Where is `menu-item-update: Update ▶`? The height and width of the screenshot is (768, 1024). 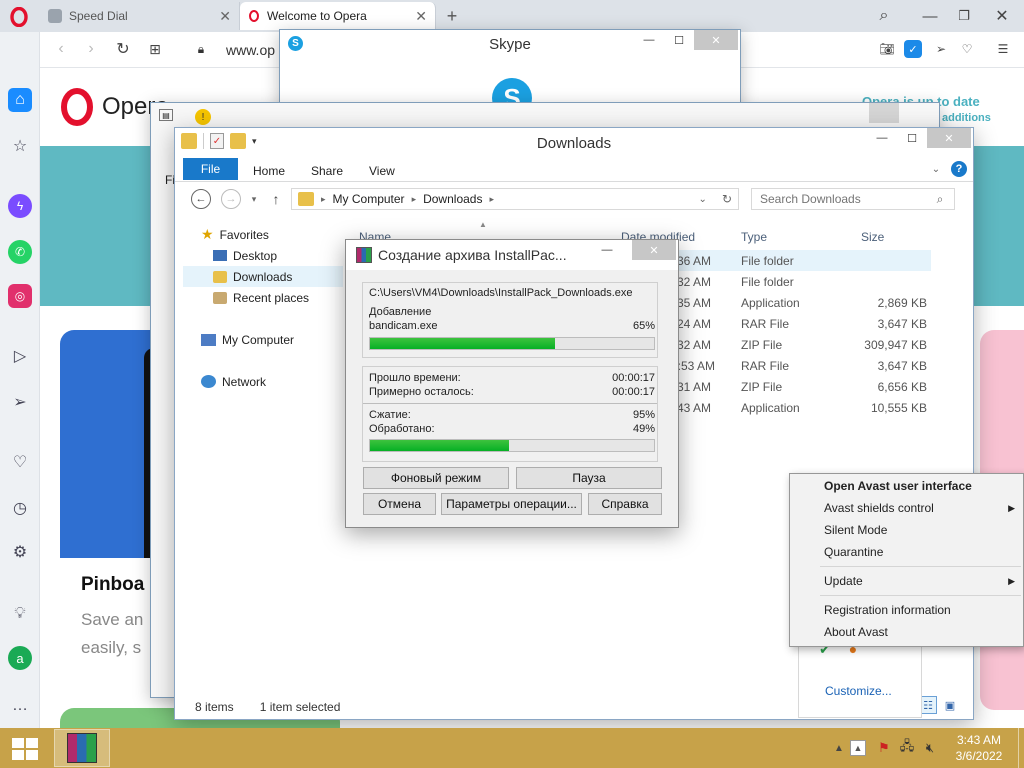
menu-item-update: Update ▶ is located at coordinates (919, 581).